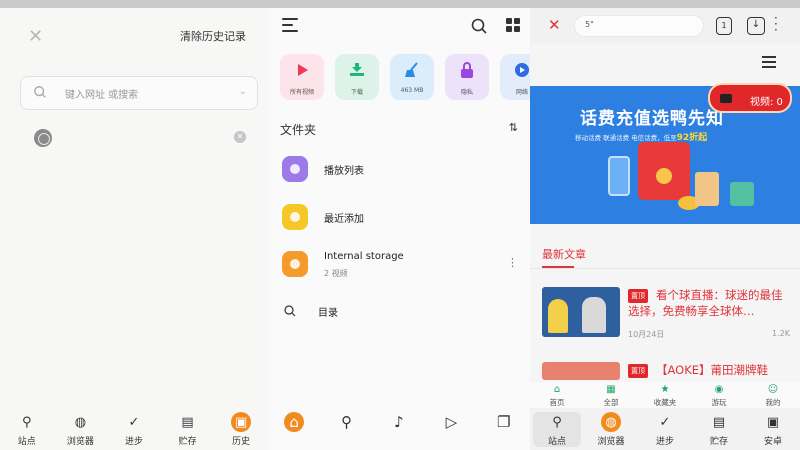 The width and height of the screenshot is (800, 450). What do you see at coordinates (773, 389) in the screenshot?
I see `user-icon: ☺` at bounding box center [773, 389].